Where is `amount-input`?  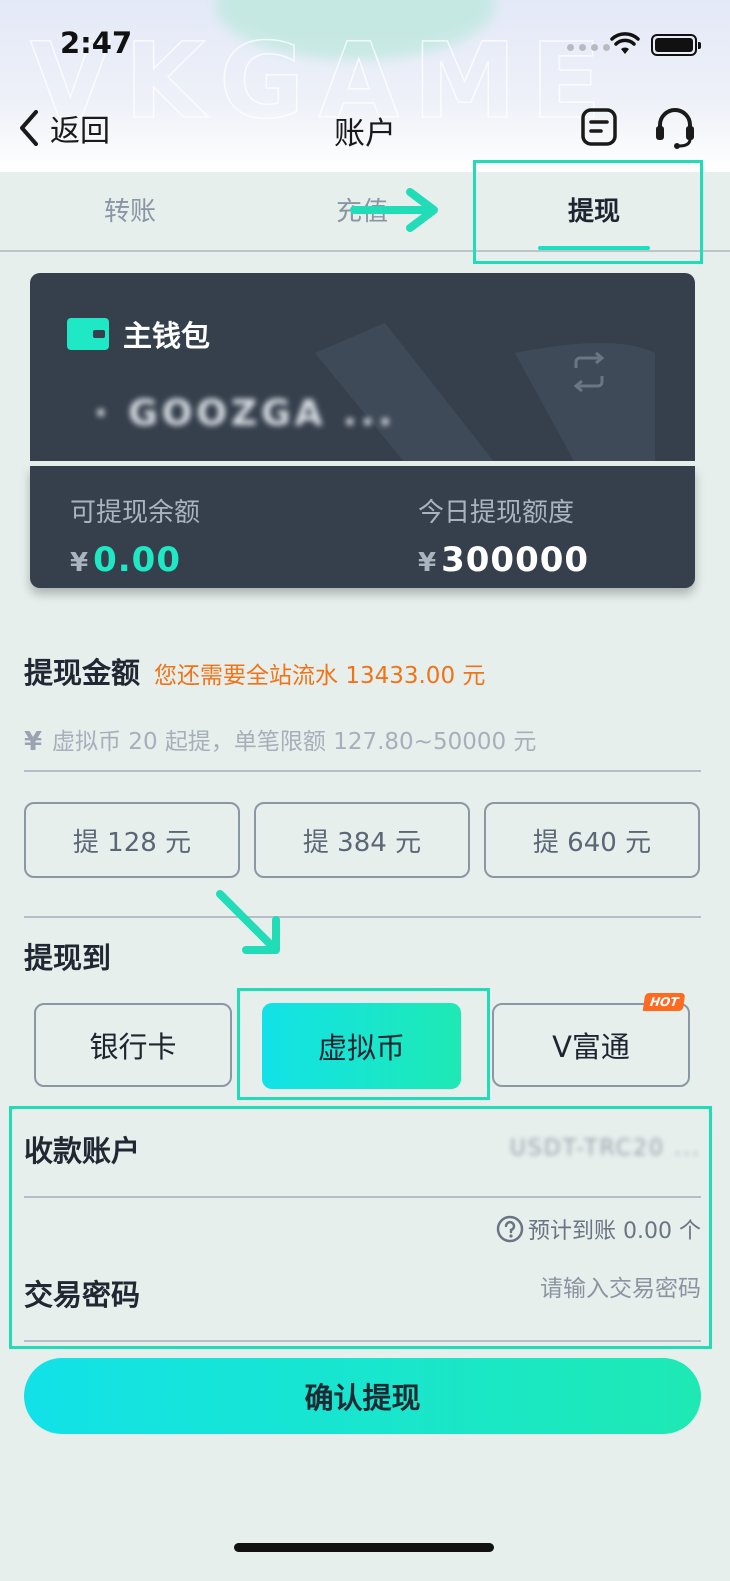 amount-input is located at coordinates (352, 742).